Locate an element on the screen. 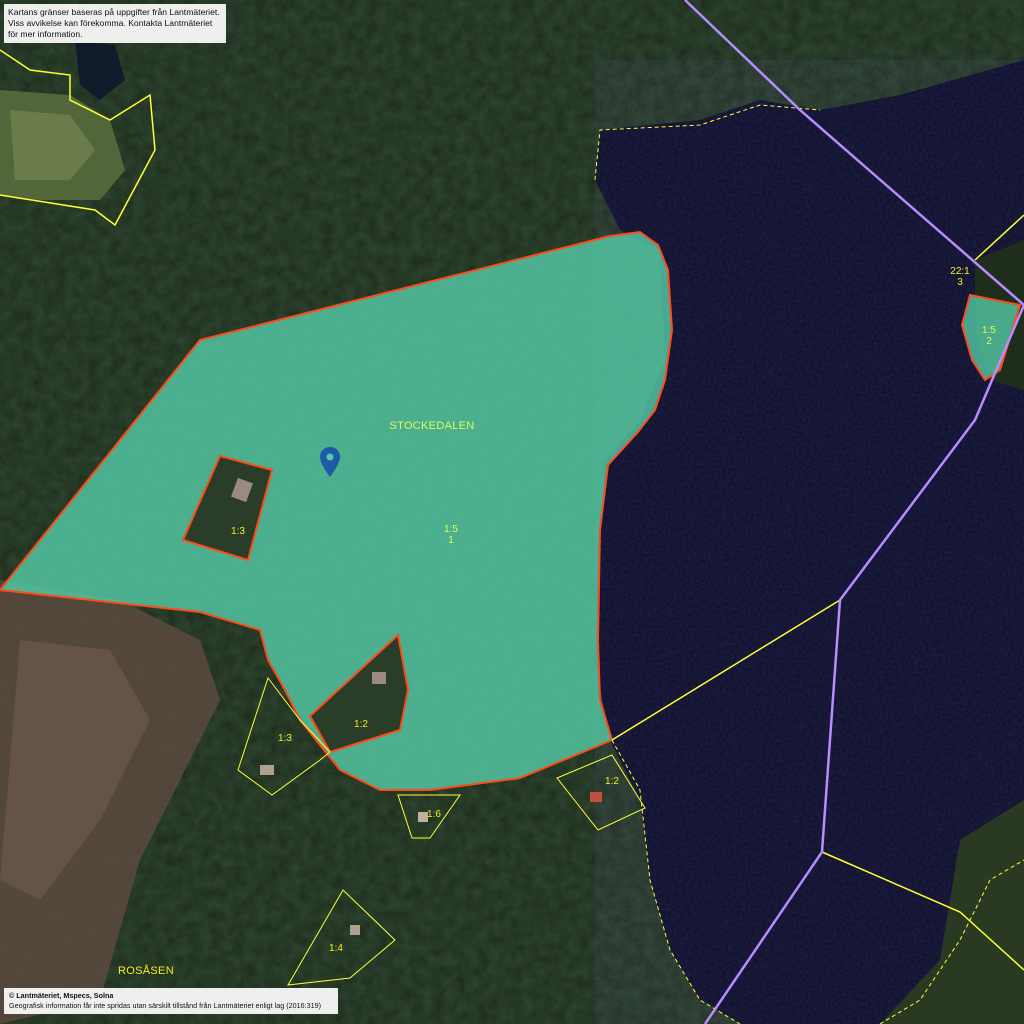 The image size is (1024, 1024). parcel-label-far-south: 1:4 is located at coordinates (336, 948).